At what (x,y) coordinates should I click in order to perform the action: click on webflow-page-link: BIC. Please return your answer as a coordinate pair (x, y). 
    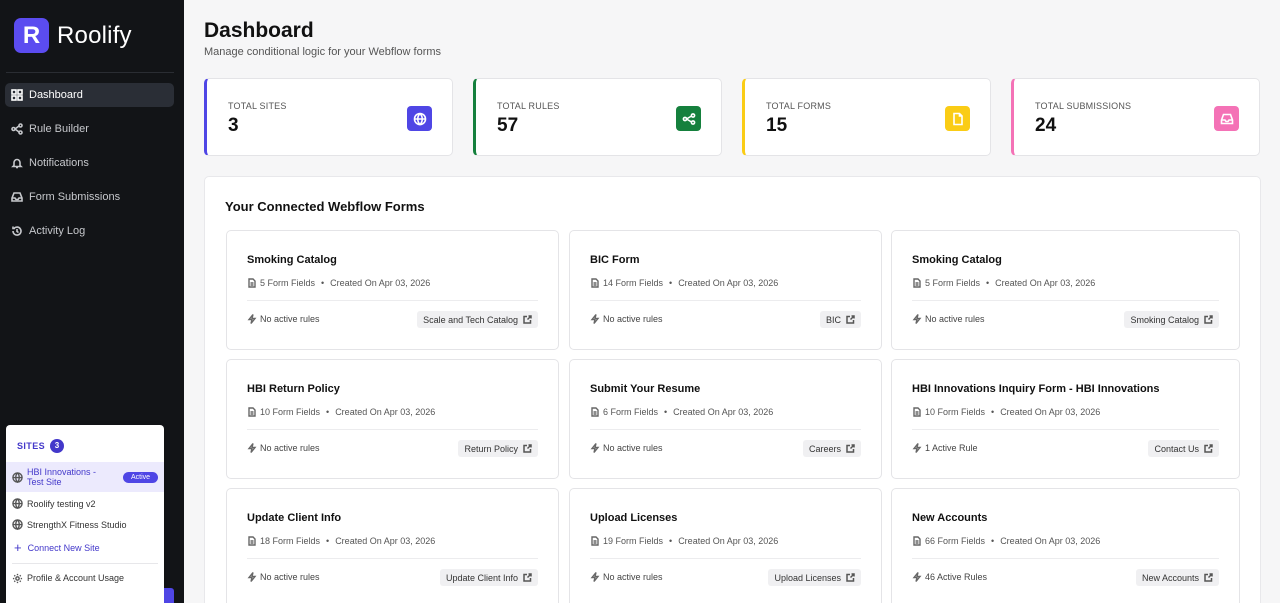
    Looking at the image, I should click on (840, 319).